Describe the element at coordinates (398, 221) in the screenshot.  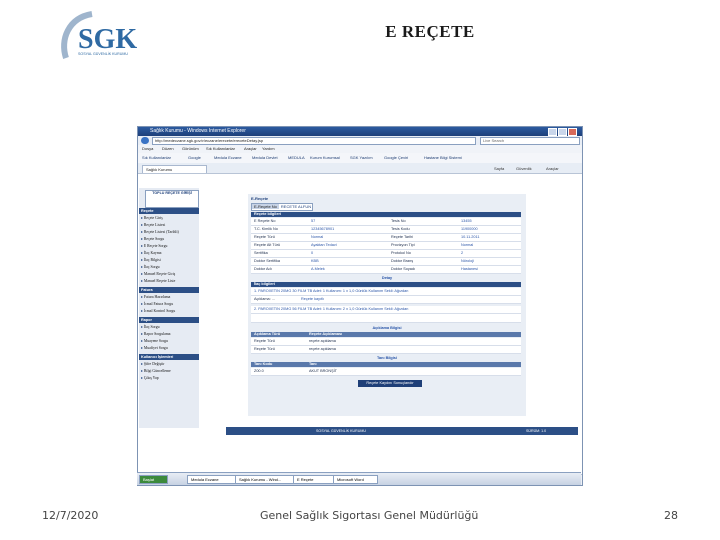
I see `row-key: Tesis No` at that location.